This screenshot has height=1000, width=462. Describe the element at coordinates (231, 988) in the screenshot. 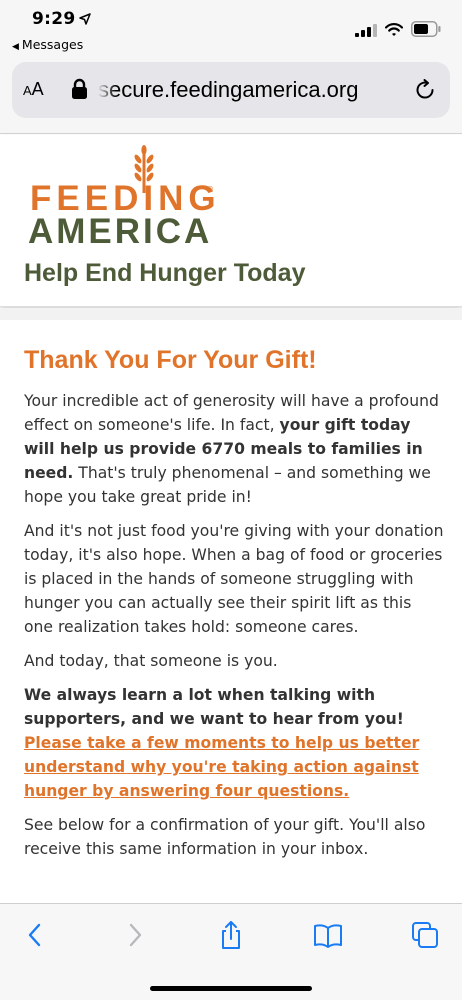

I see `home-indicator` at that location.